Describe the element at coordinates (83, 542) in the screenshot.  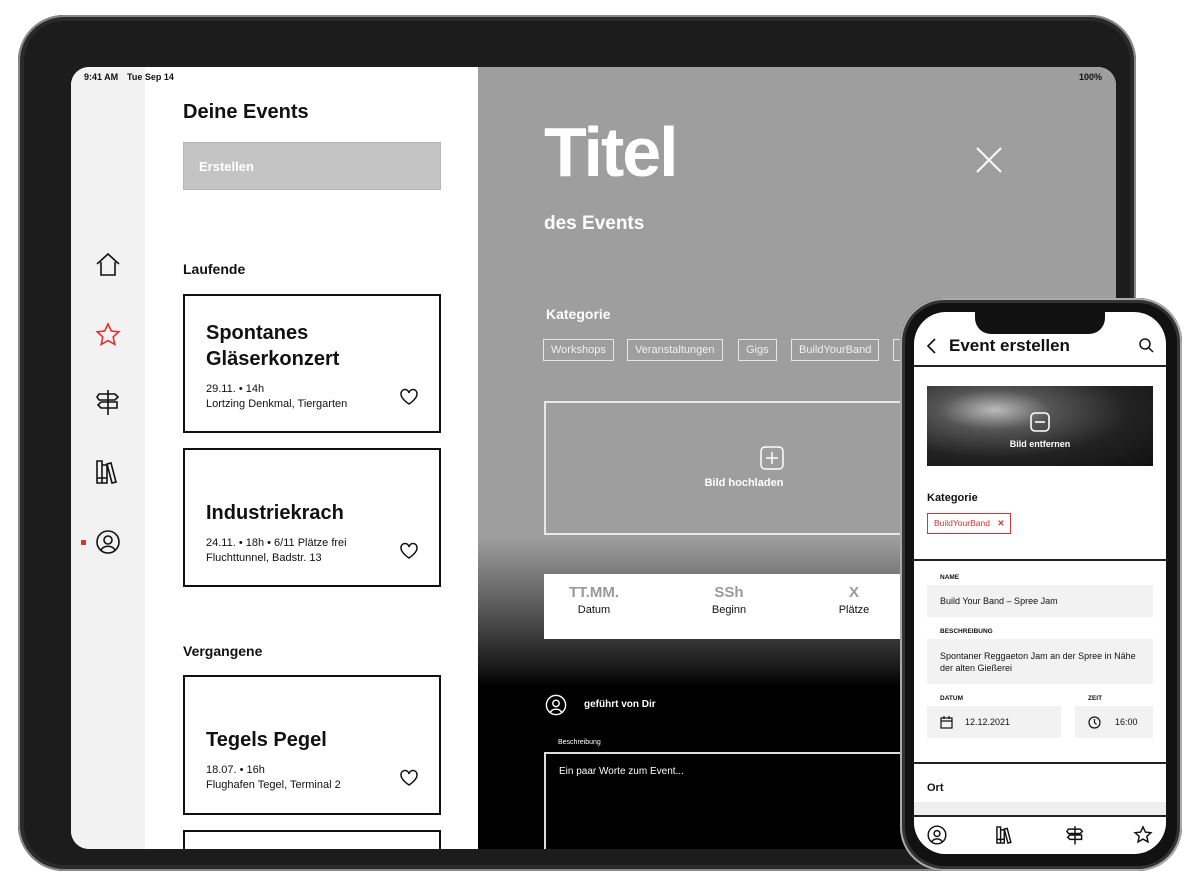
I see `active-indicator` at that location.